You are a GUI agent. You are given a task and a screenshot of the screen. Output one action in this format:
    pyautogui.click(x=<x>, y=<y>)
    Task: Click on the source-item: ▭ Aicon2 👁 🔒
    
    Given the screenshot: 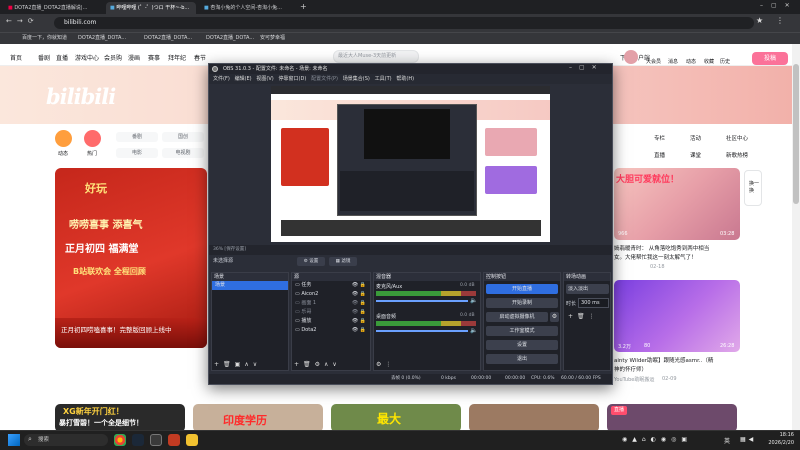 What is the action you would take?
    pyautogui.click(x=331, y=294)
    